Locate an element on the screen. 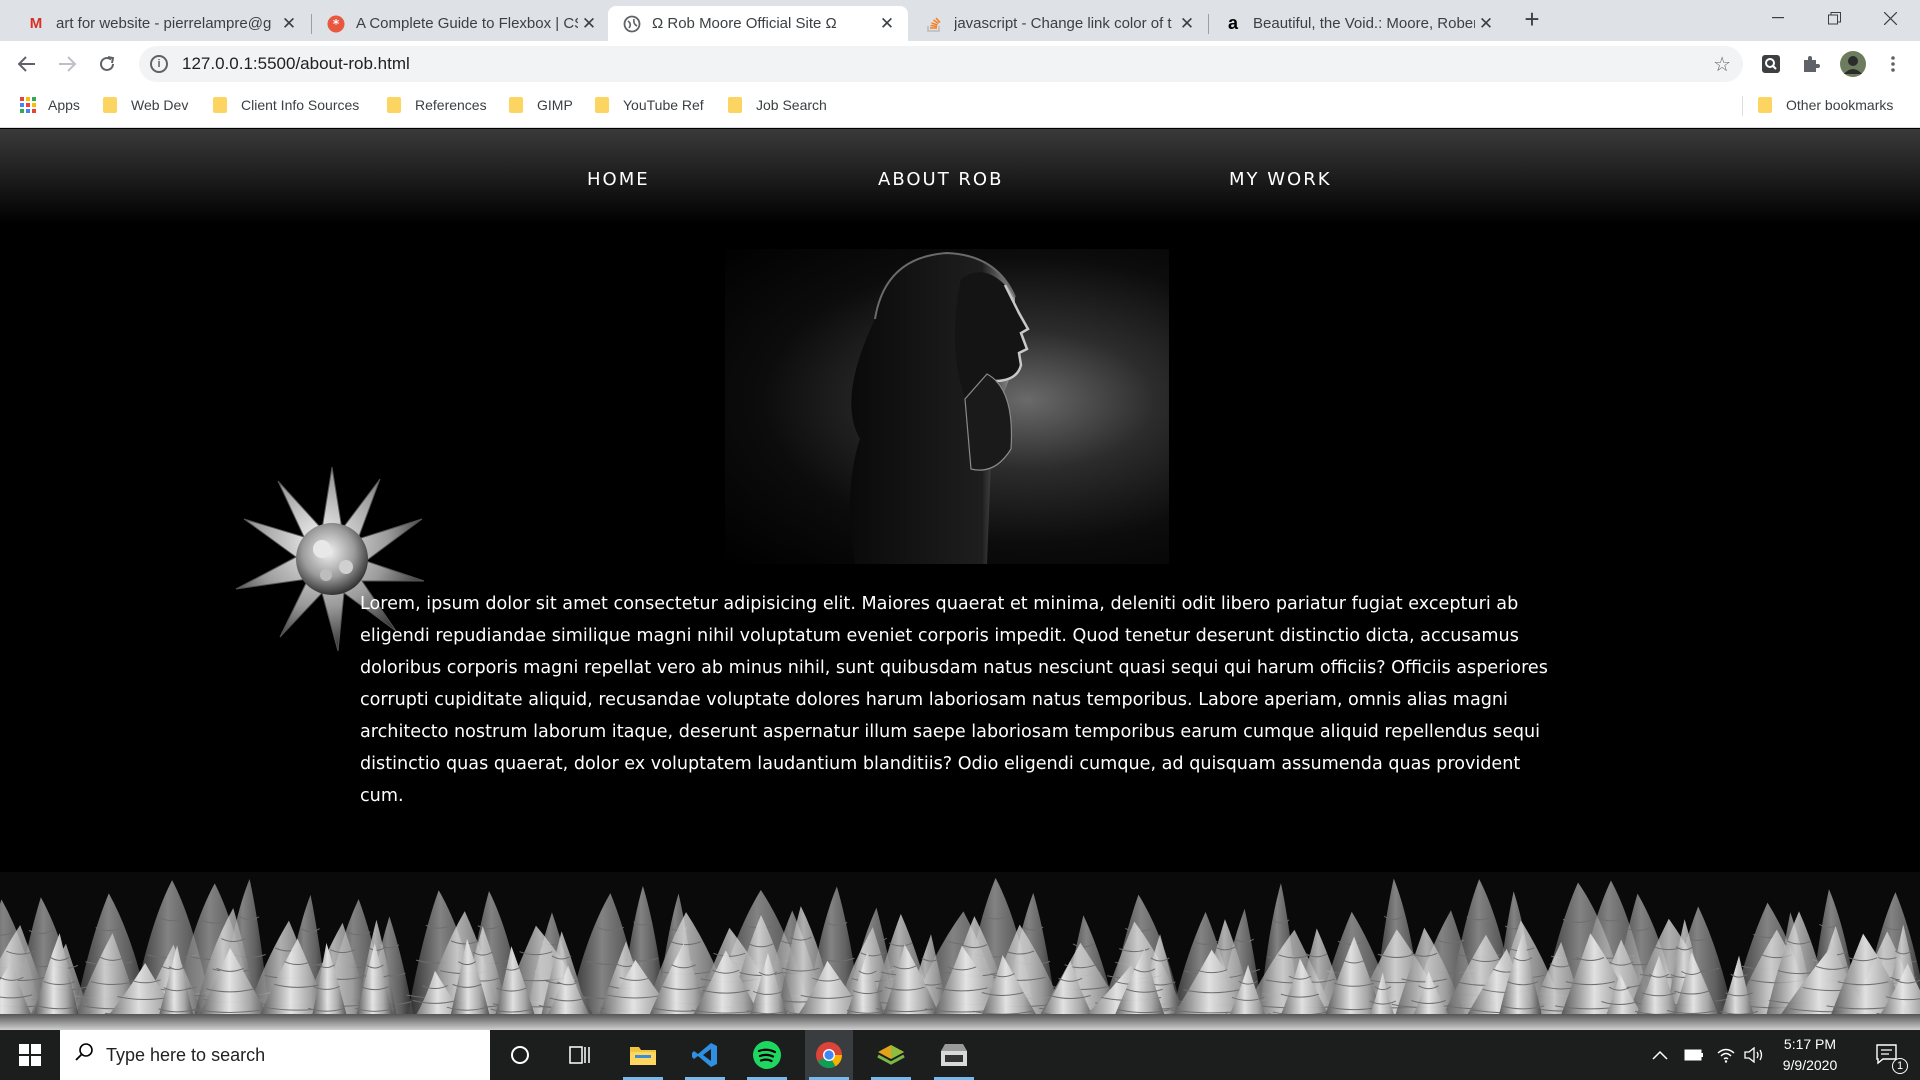  chrome-app is located at coordinates (829, 1055).